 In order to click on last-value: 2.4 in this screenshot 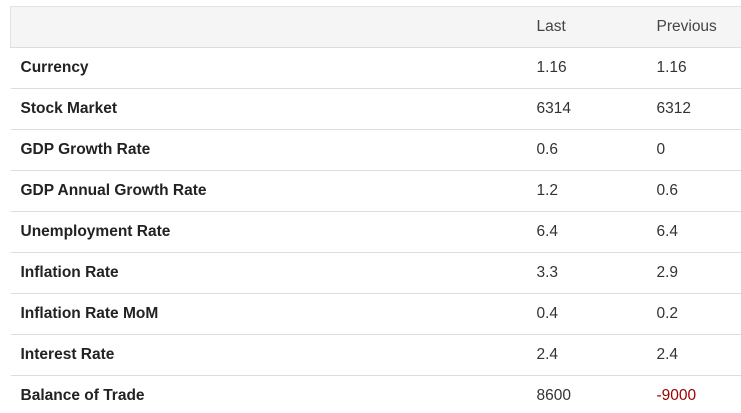, I will do `click(547, 354)`.